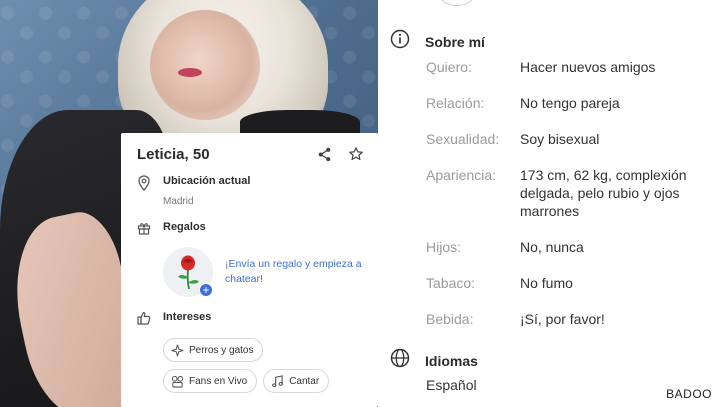 The image size is (720, 407). What do you see at coordinates (250, 154) in the screenshot?
I see `profile-card-header: Leticia, 50` at bounding box center [250, 154].